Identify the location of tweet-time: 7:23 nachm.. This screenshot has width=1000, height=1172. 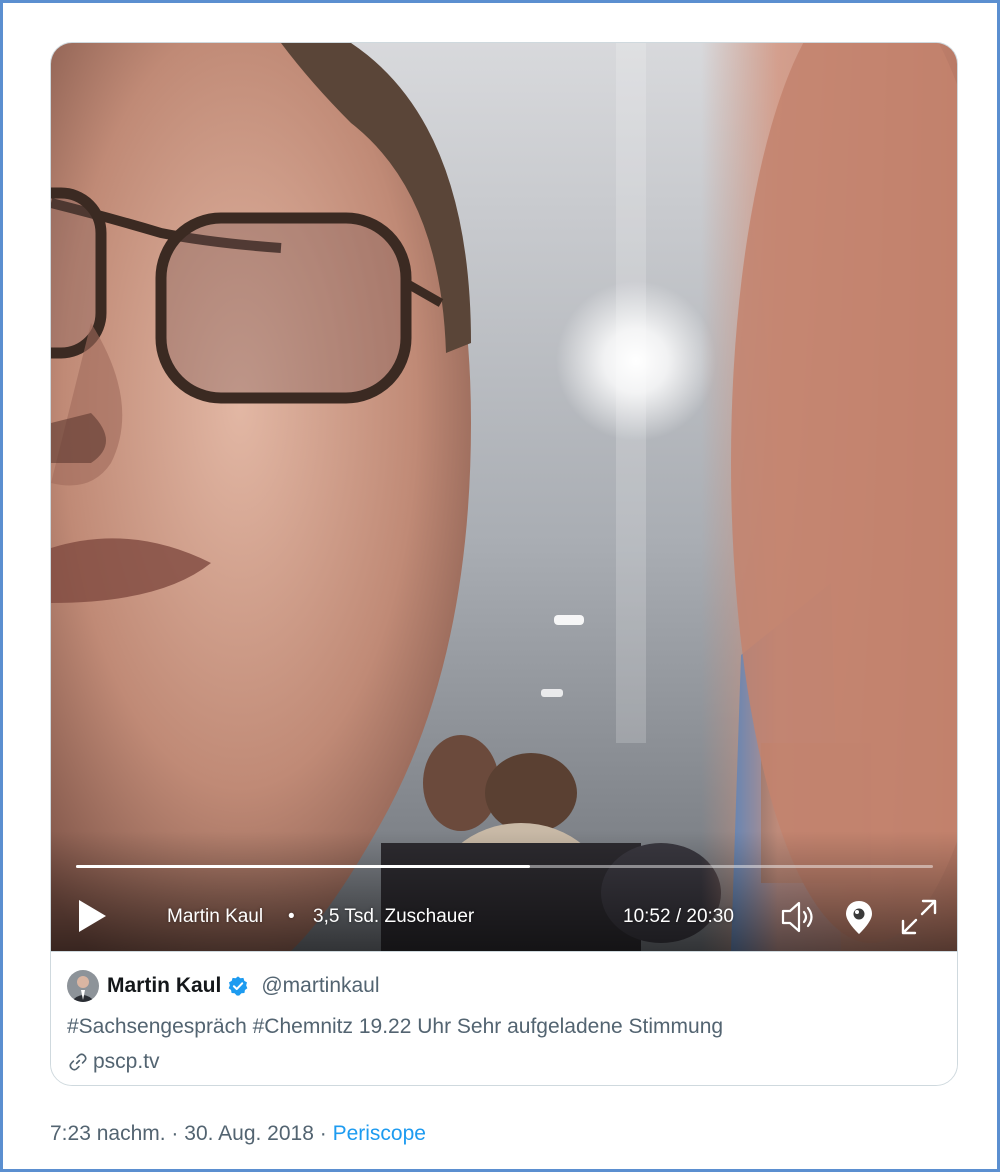
(108, 1133).